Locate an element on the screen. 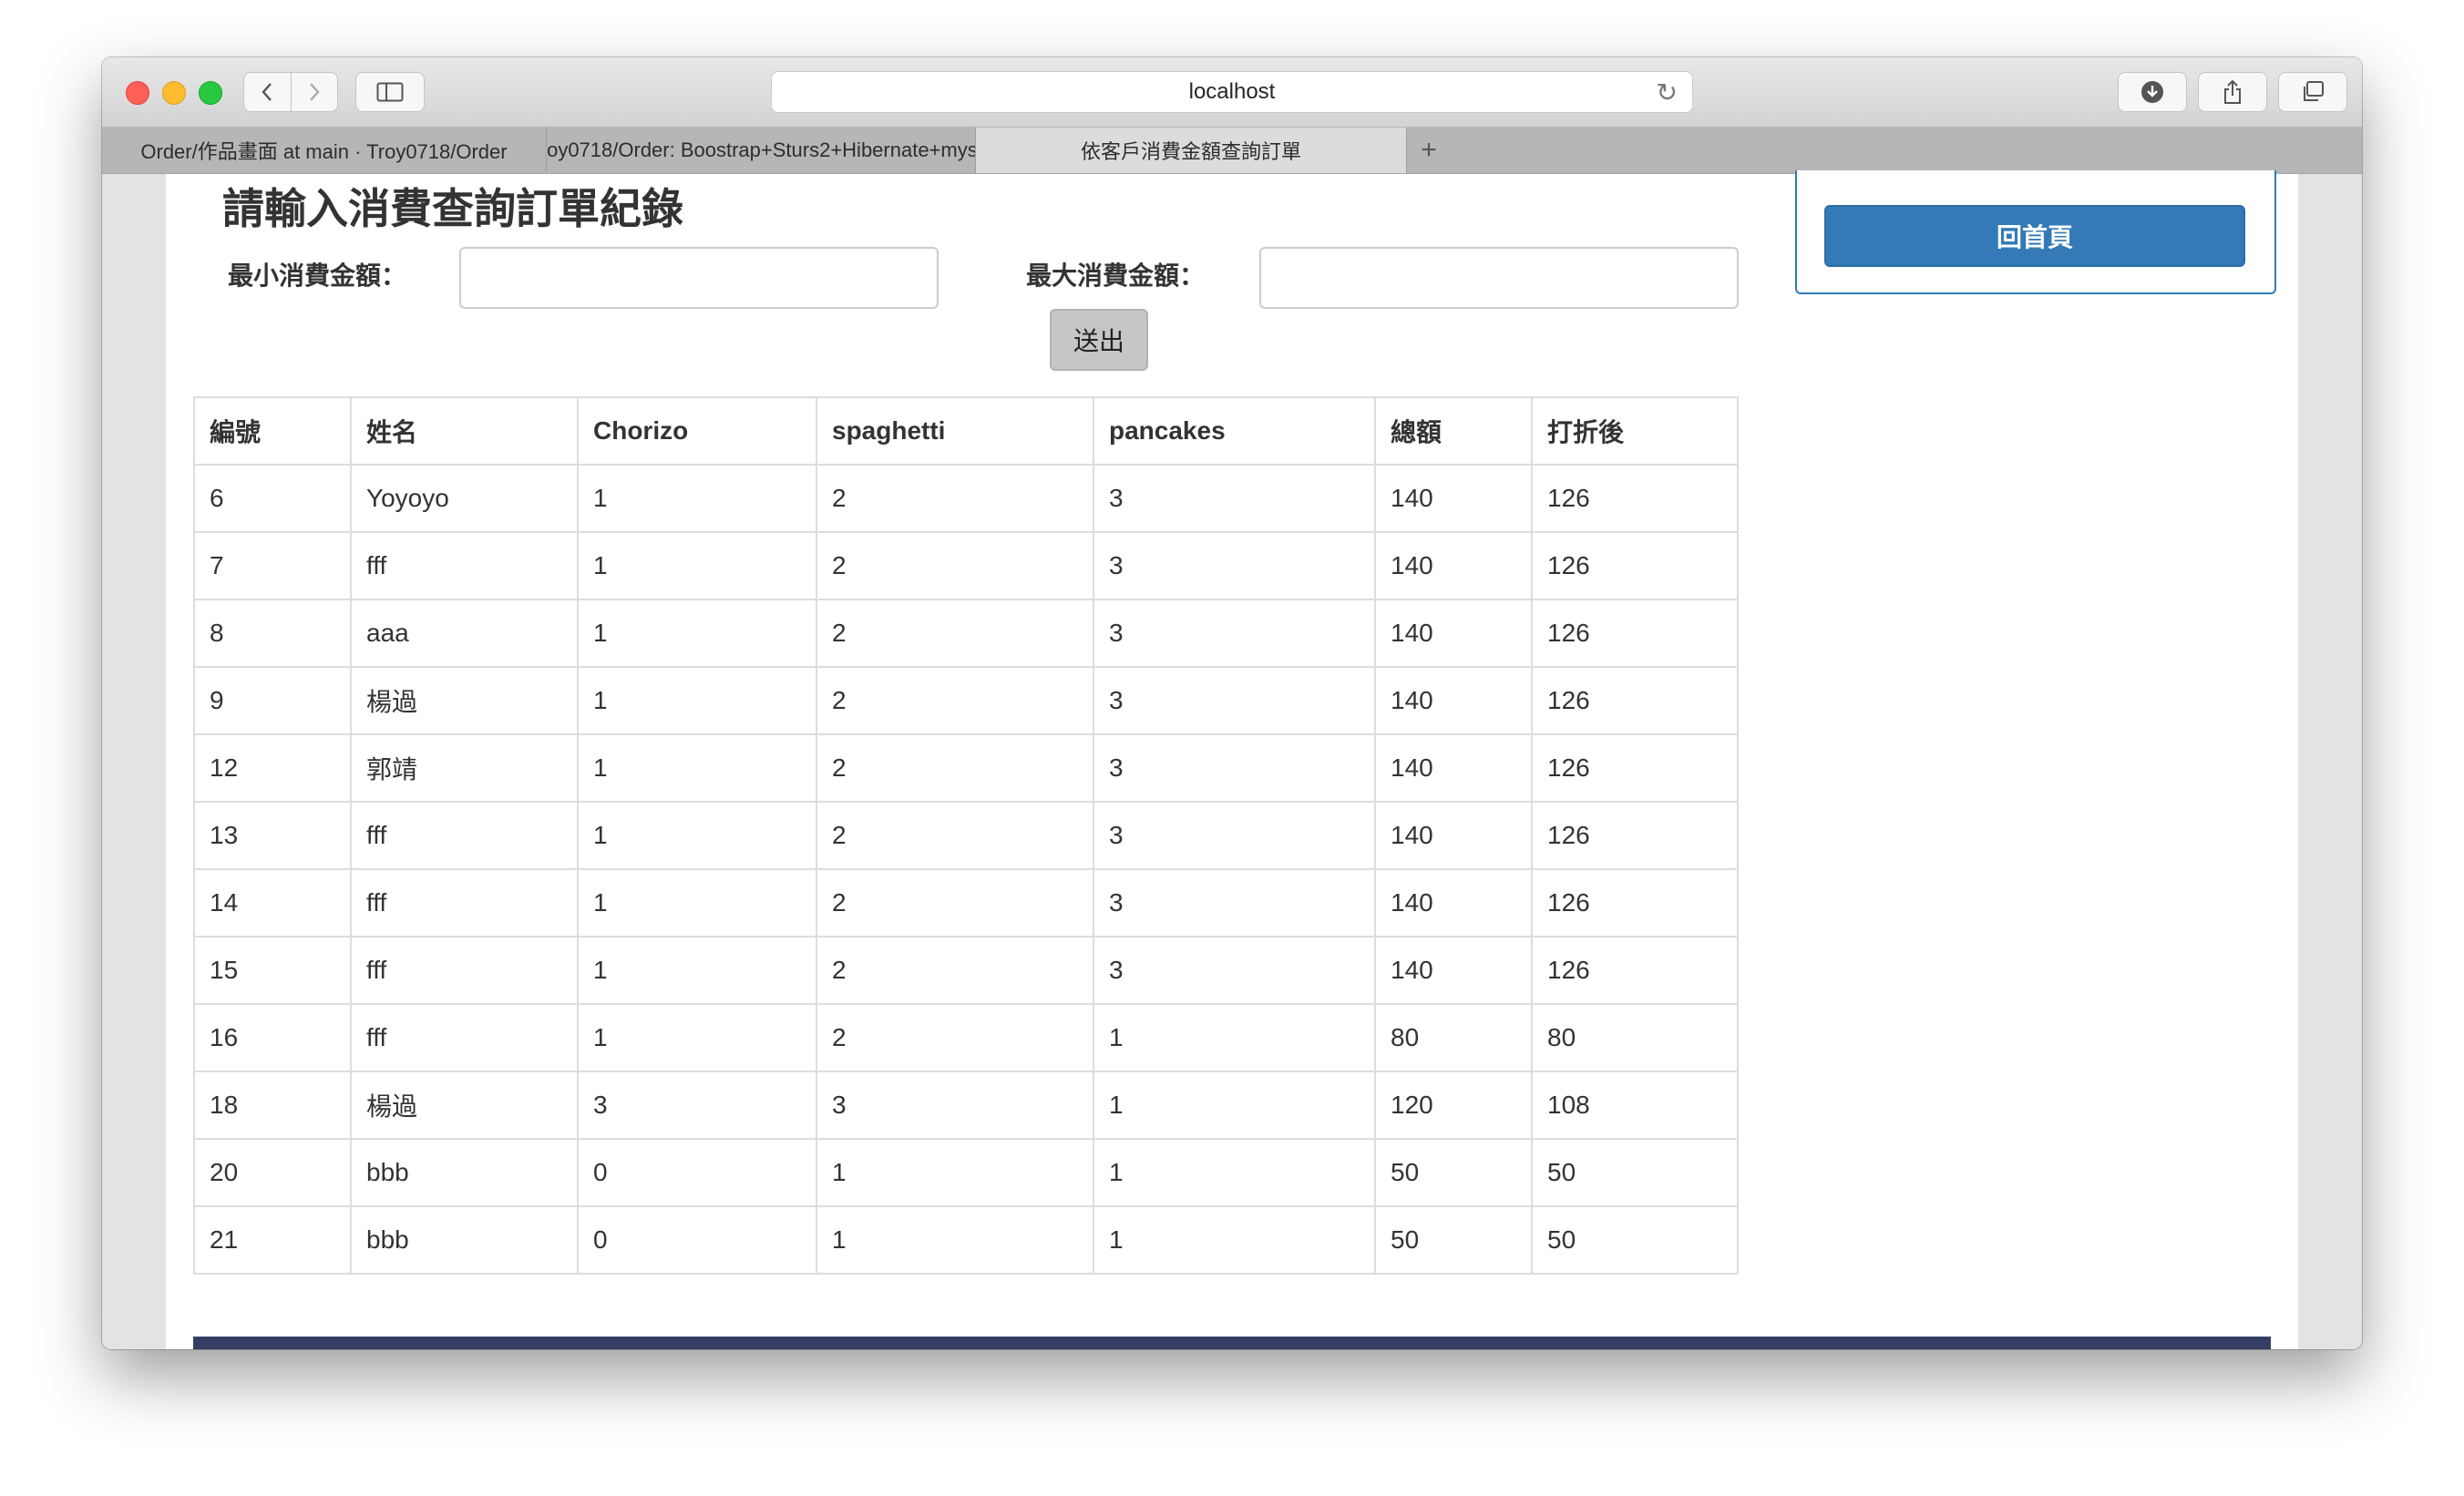 The image size is (2464, 1496). zoom-window-button is located at coordinates (210, 93).